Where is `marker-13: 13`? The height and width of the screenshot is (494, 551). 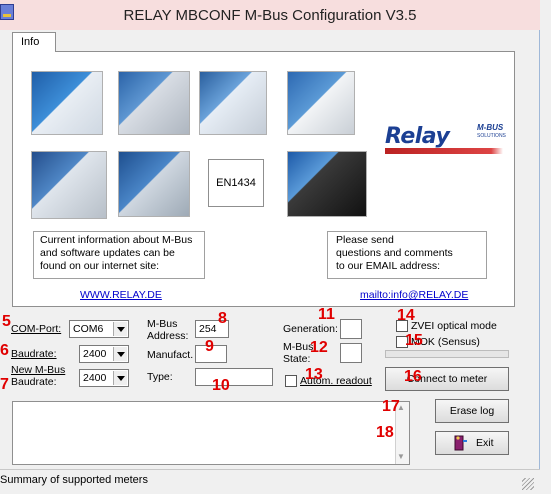
marker-13: 13 is located at coordinates (314, 374).